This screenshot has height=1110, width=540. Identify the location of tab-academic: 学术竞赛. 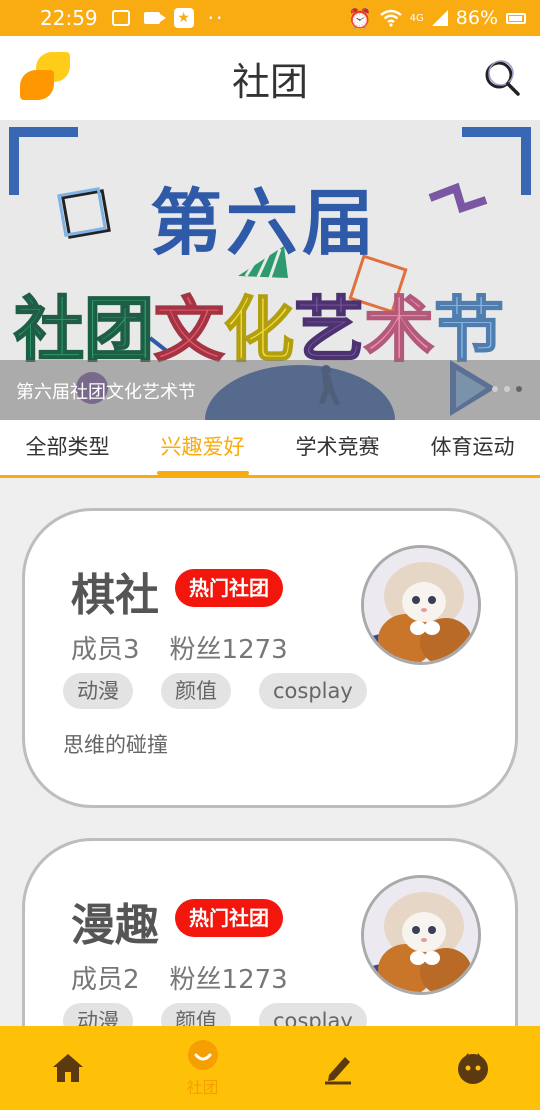
(338, 448).